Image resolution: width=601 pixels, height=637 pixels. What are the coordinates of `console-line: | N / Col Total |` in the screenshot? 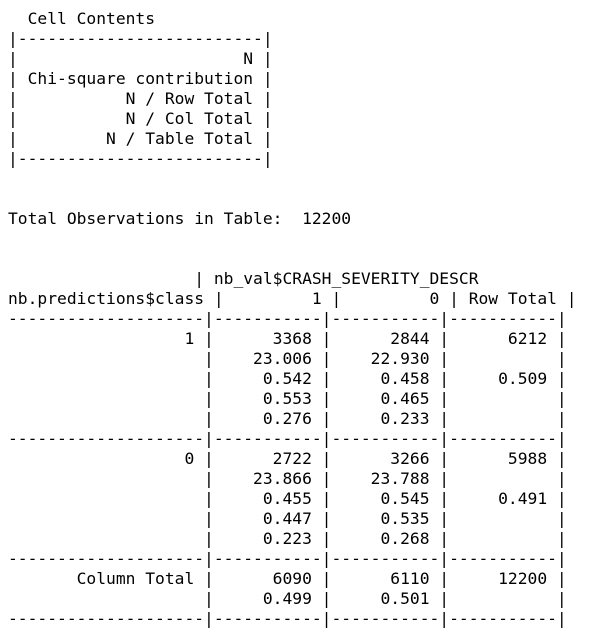 It's located at (140, 118).